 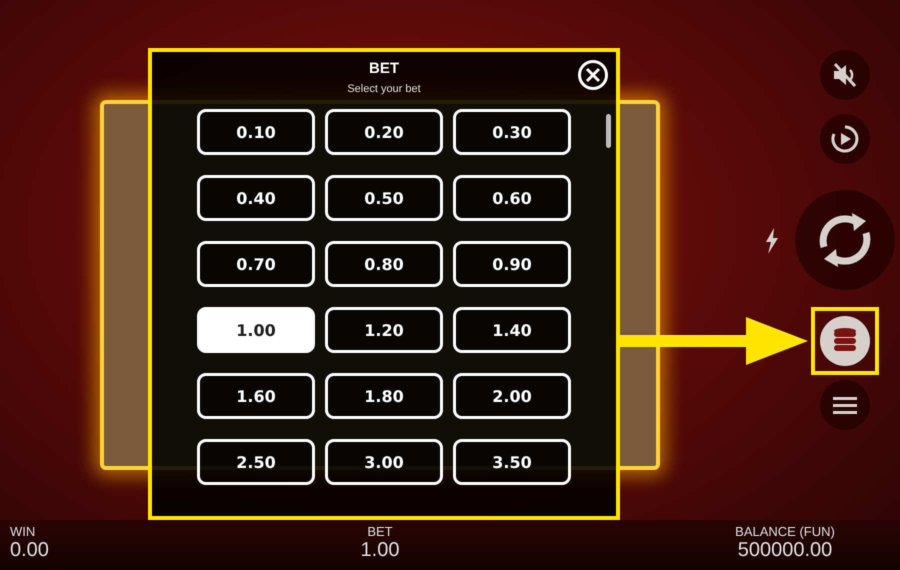 I want to click on bet-option: 3.50, so click(x=512, y=462).